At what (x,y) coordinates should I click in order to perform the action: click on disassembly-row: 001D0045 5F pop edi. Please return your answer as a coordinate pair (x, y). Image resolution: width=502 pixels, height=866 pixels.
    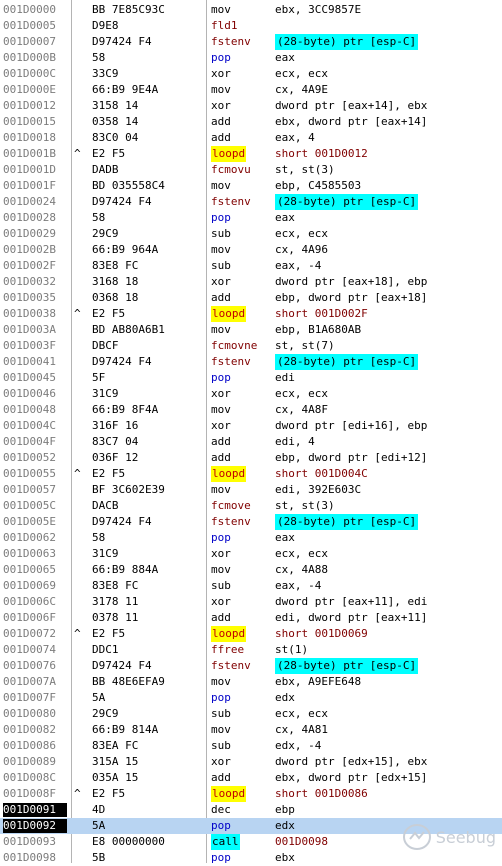
    Looking at the image, I should click on (251, 378).